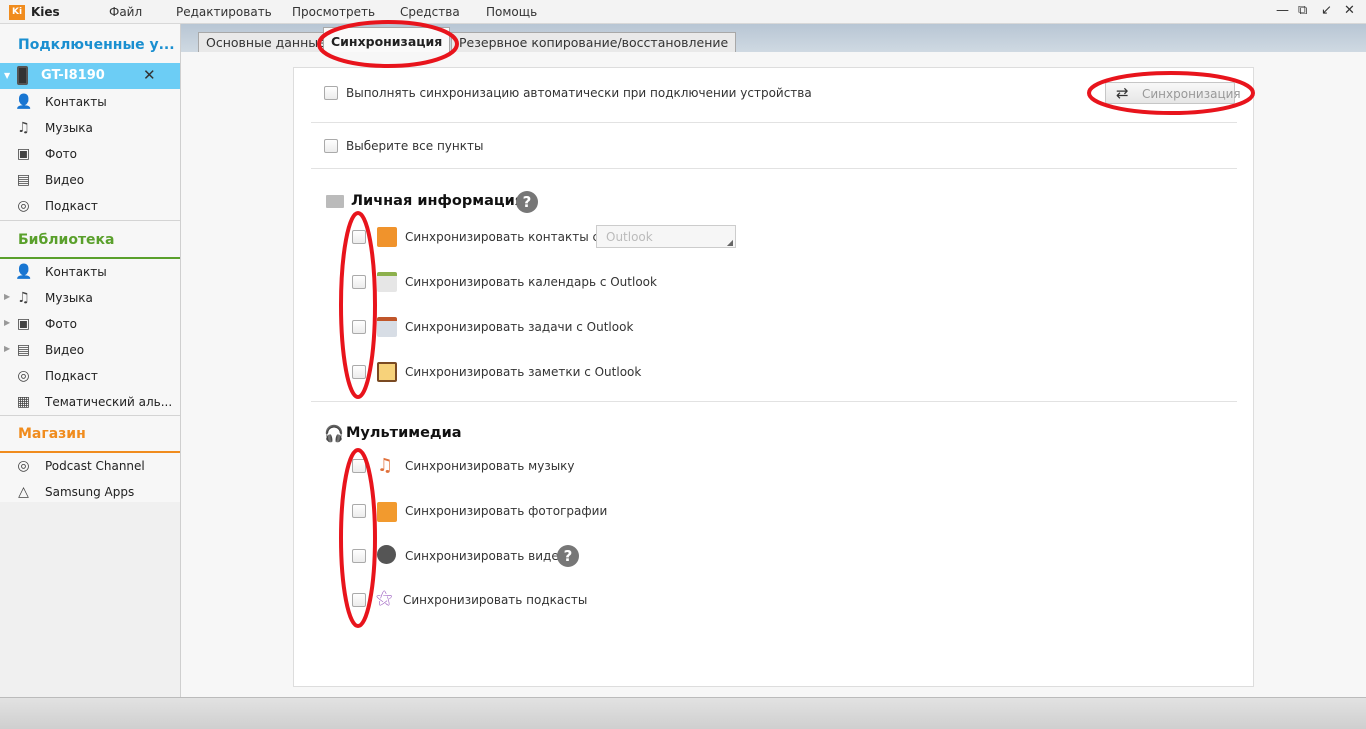 Image resolution: width=1366 pixels, height=729 pixels. What do you see at coordinates (666, 236) in the screenshot?
I see `contacts-target-dropdown: Outlook ◢` at bounding box center [666, 236].